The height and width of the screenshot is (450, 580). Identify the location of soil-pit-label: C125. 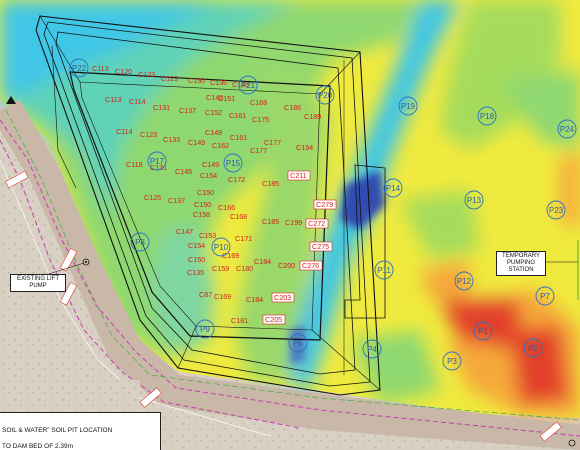
(152, 197).